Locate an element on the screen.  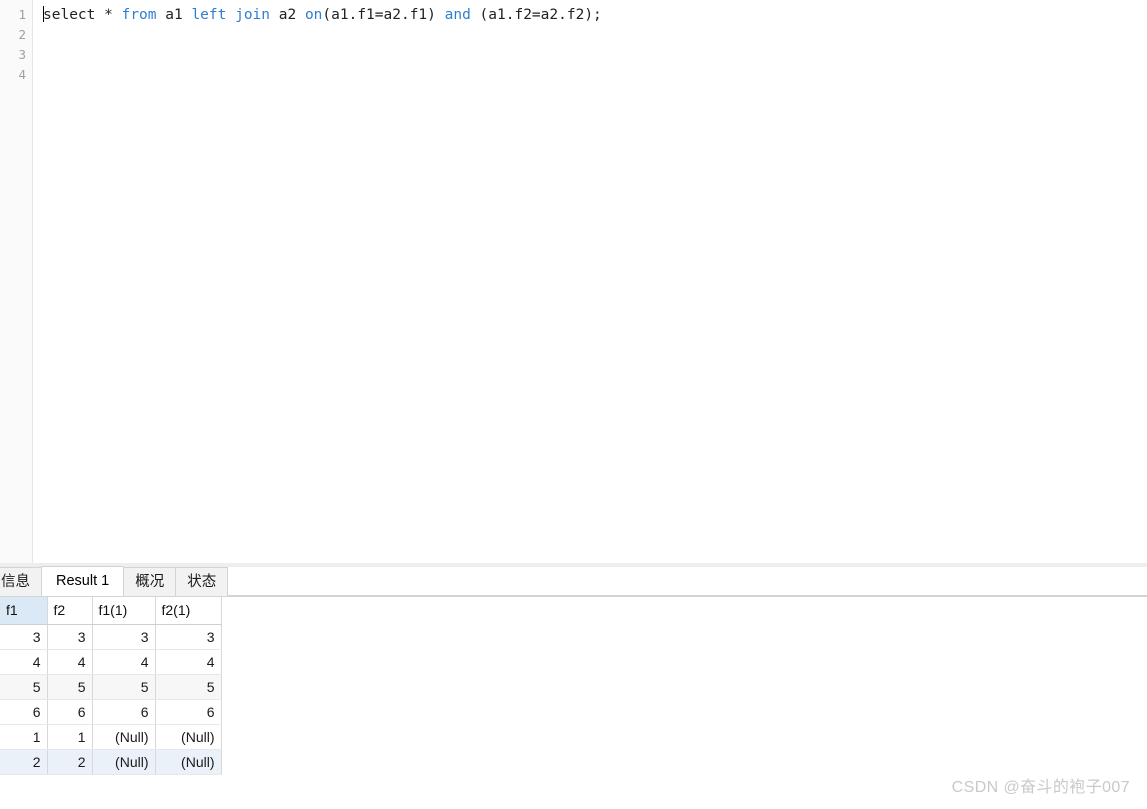
line-number: 1 is located at coordinates (22, 14).